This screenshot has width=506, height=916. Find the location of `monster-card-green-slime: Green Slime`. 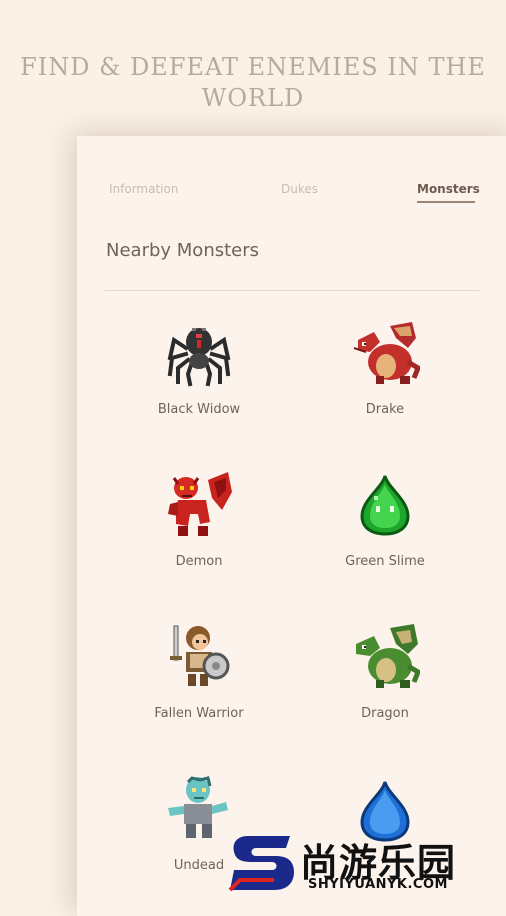

monster-card-green-slime: Green Slime is located at coordinates (385, 519).